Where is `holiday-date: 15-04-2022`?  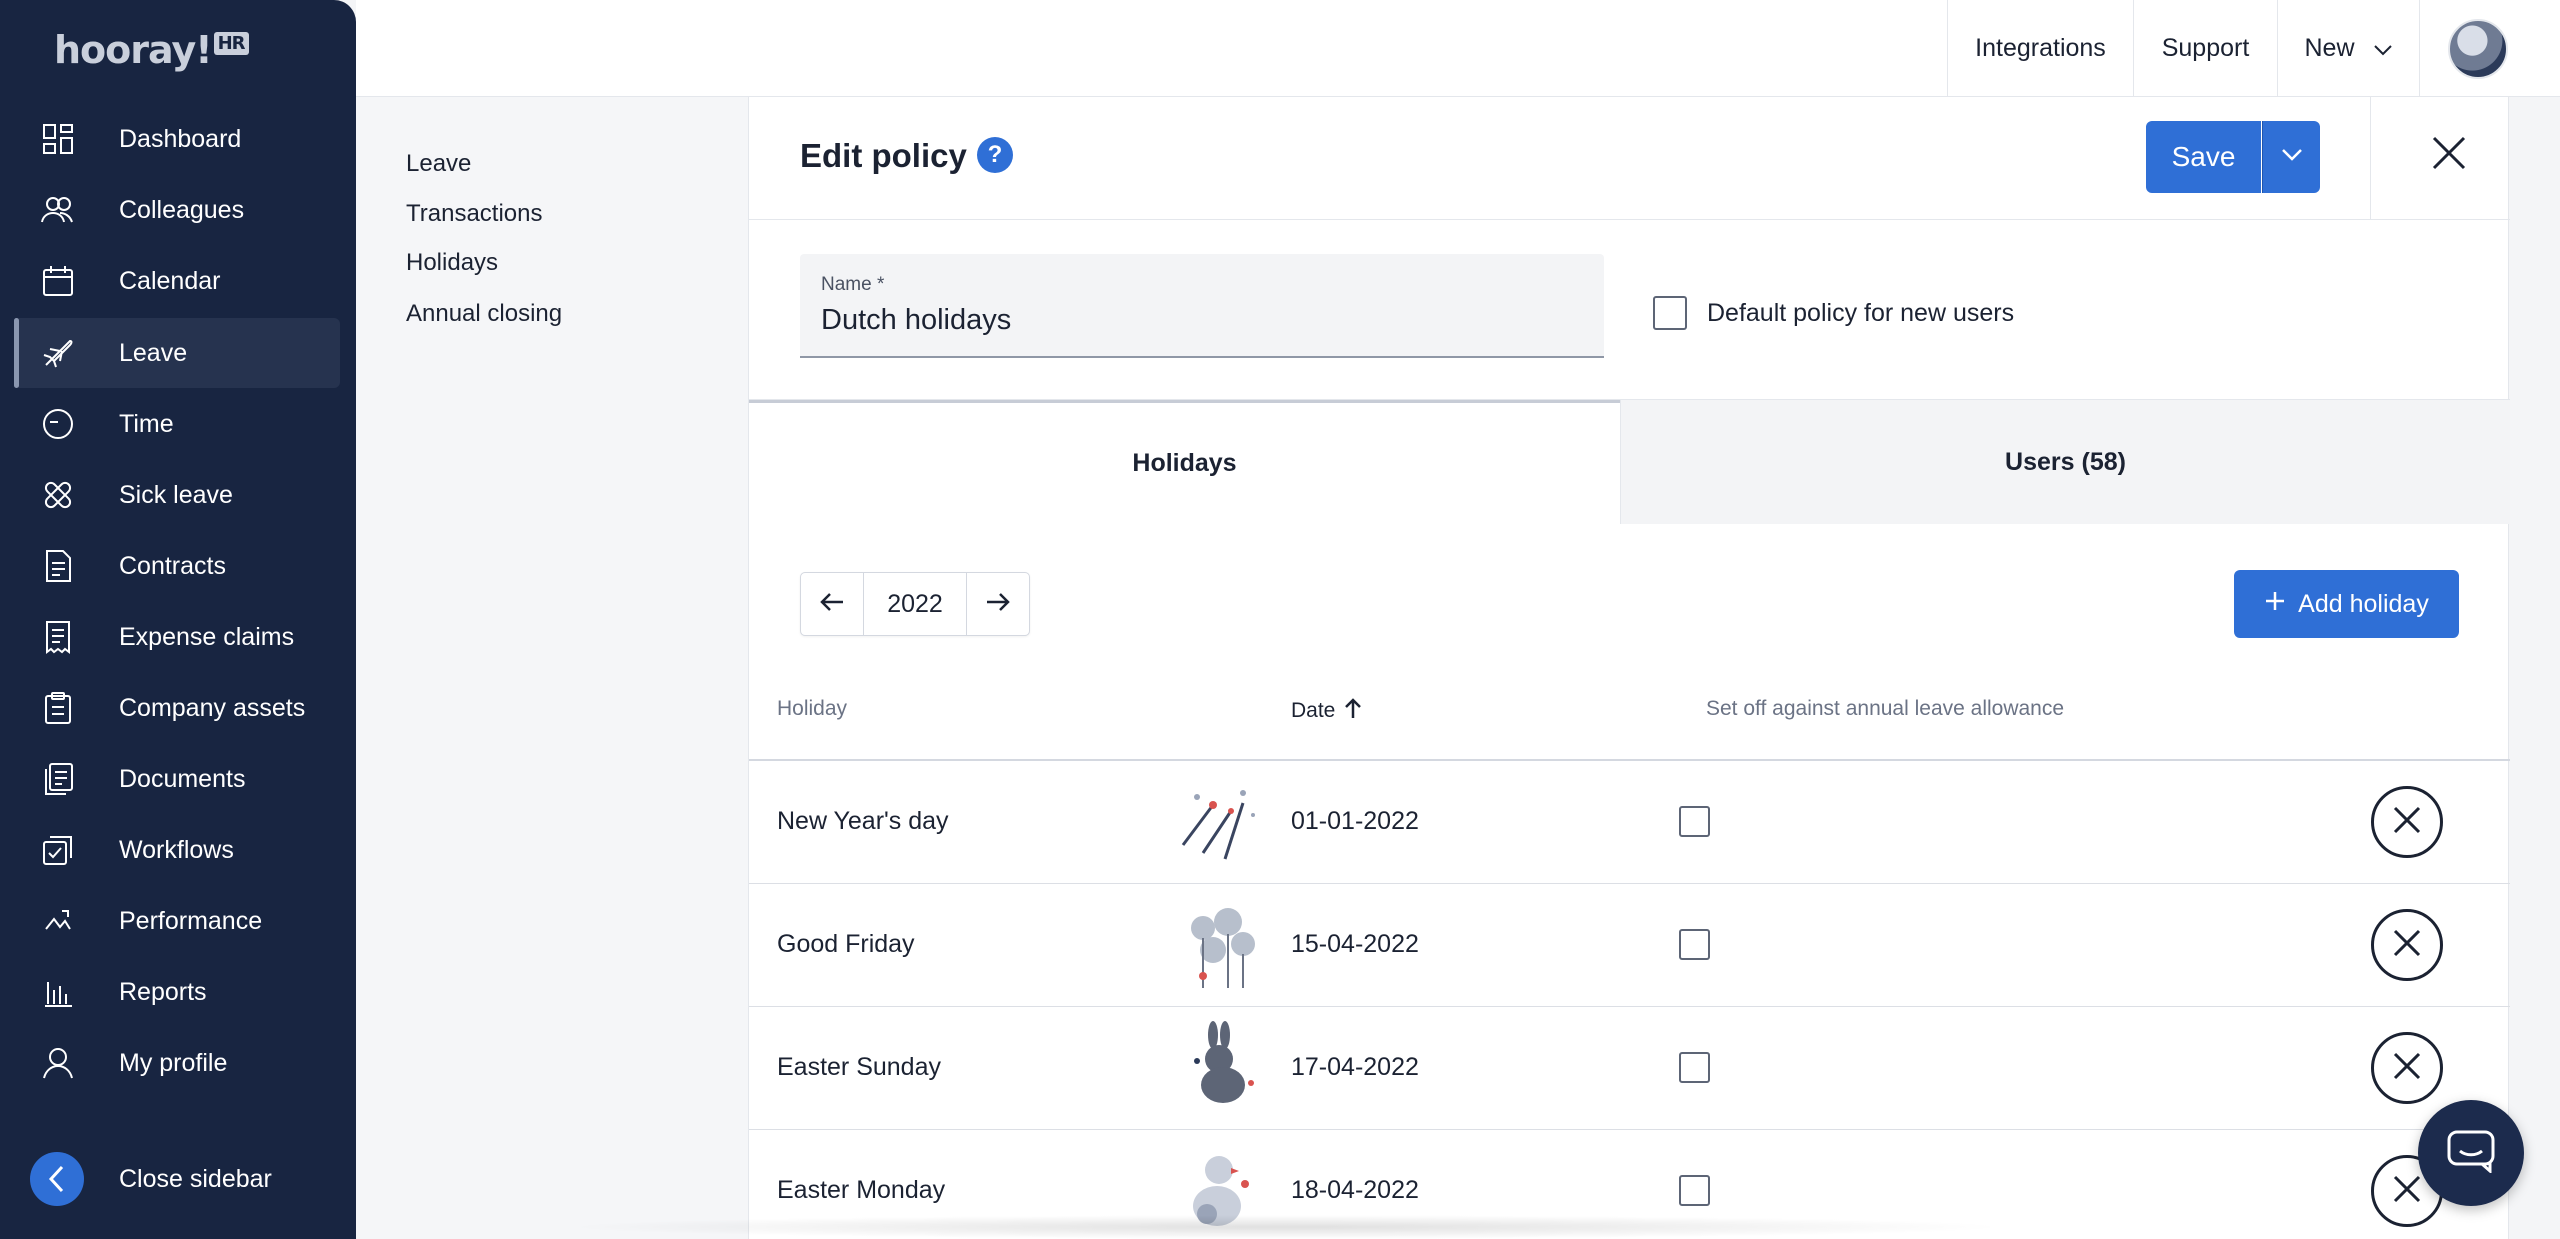
holiday-date: 15-04-2022 is located at coordinates (1355, 944).